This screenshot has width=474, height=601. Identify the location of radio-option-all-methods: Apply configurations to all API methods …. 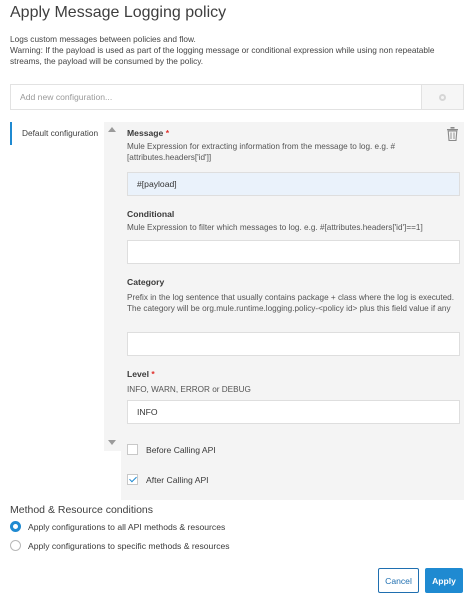
(117, 526).